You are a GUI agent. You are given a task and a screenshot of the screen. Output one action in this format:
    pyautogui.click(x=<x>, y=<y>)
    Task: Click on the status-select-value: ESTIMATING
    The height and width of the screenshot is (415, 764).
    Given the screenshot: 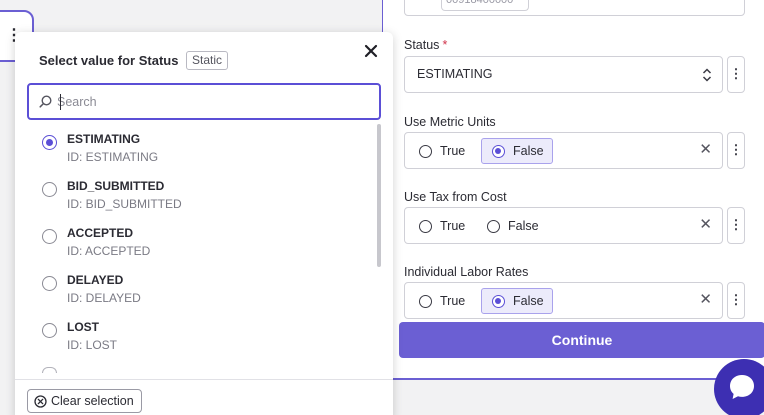 What is the action you would take?
    pyautogui.click(x=455, y=74)
    